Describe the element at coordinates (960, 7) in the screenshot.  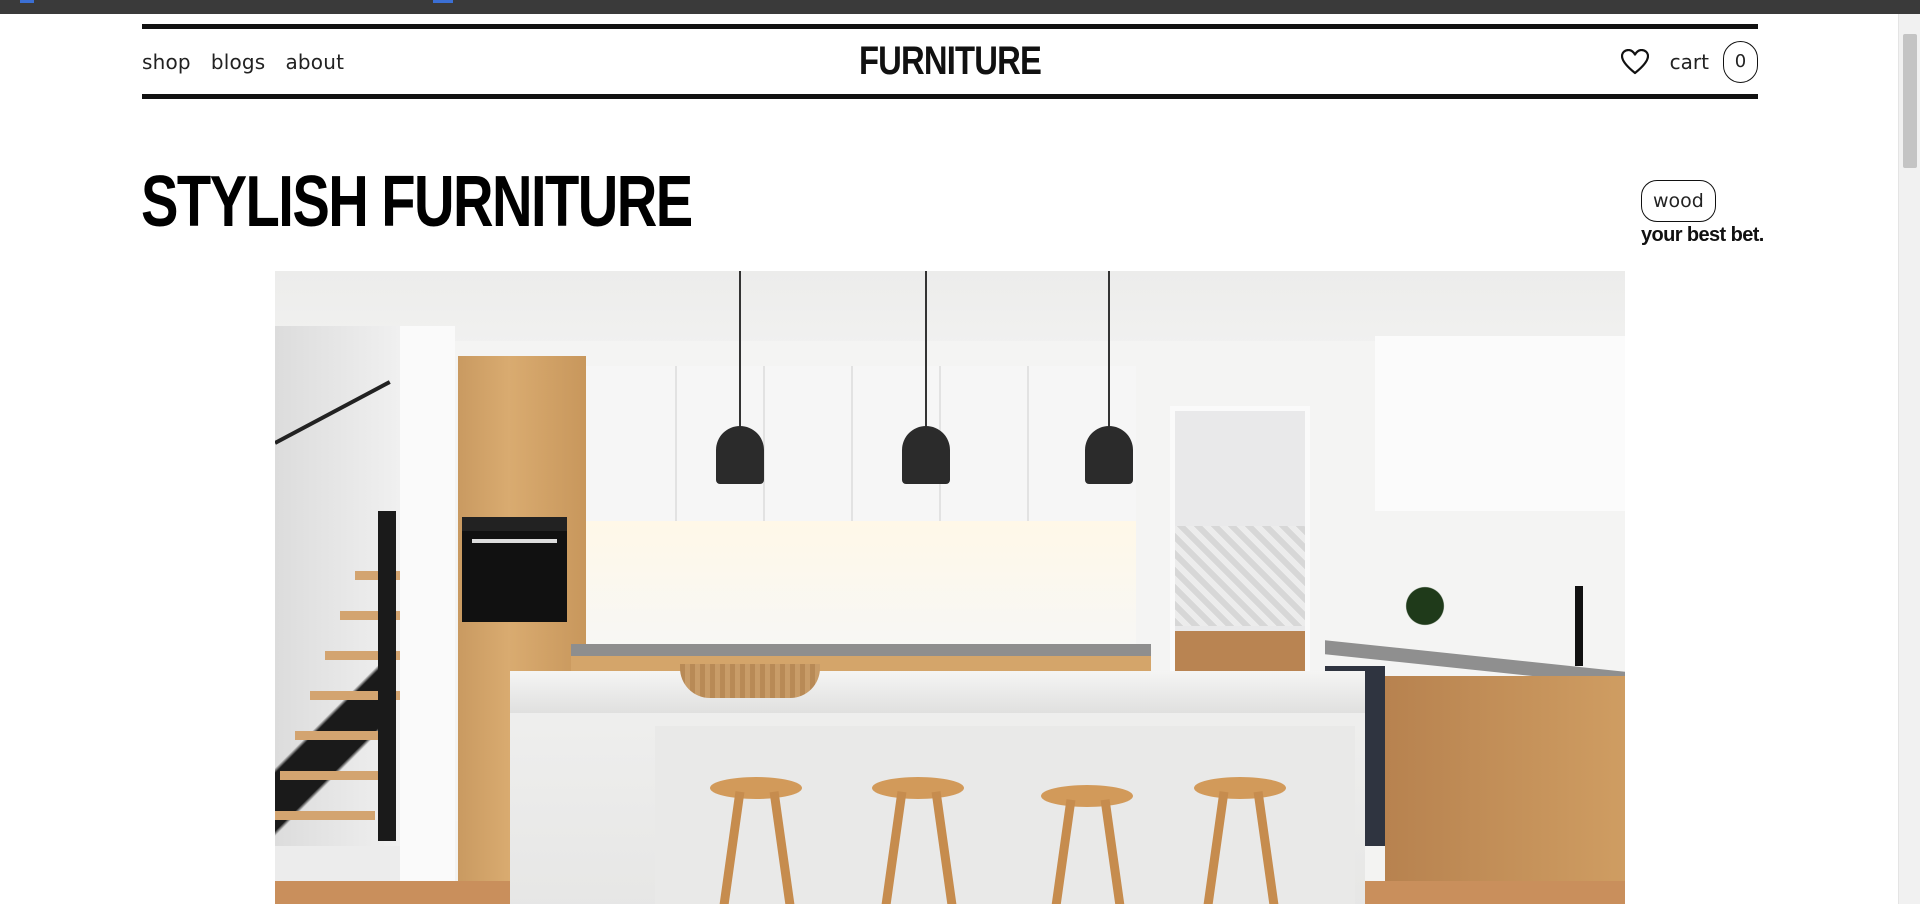
I see `browser-top-strip` at that location.